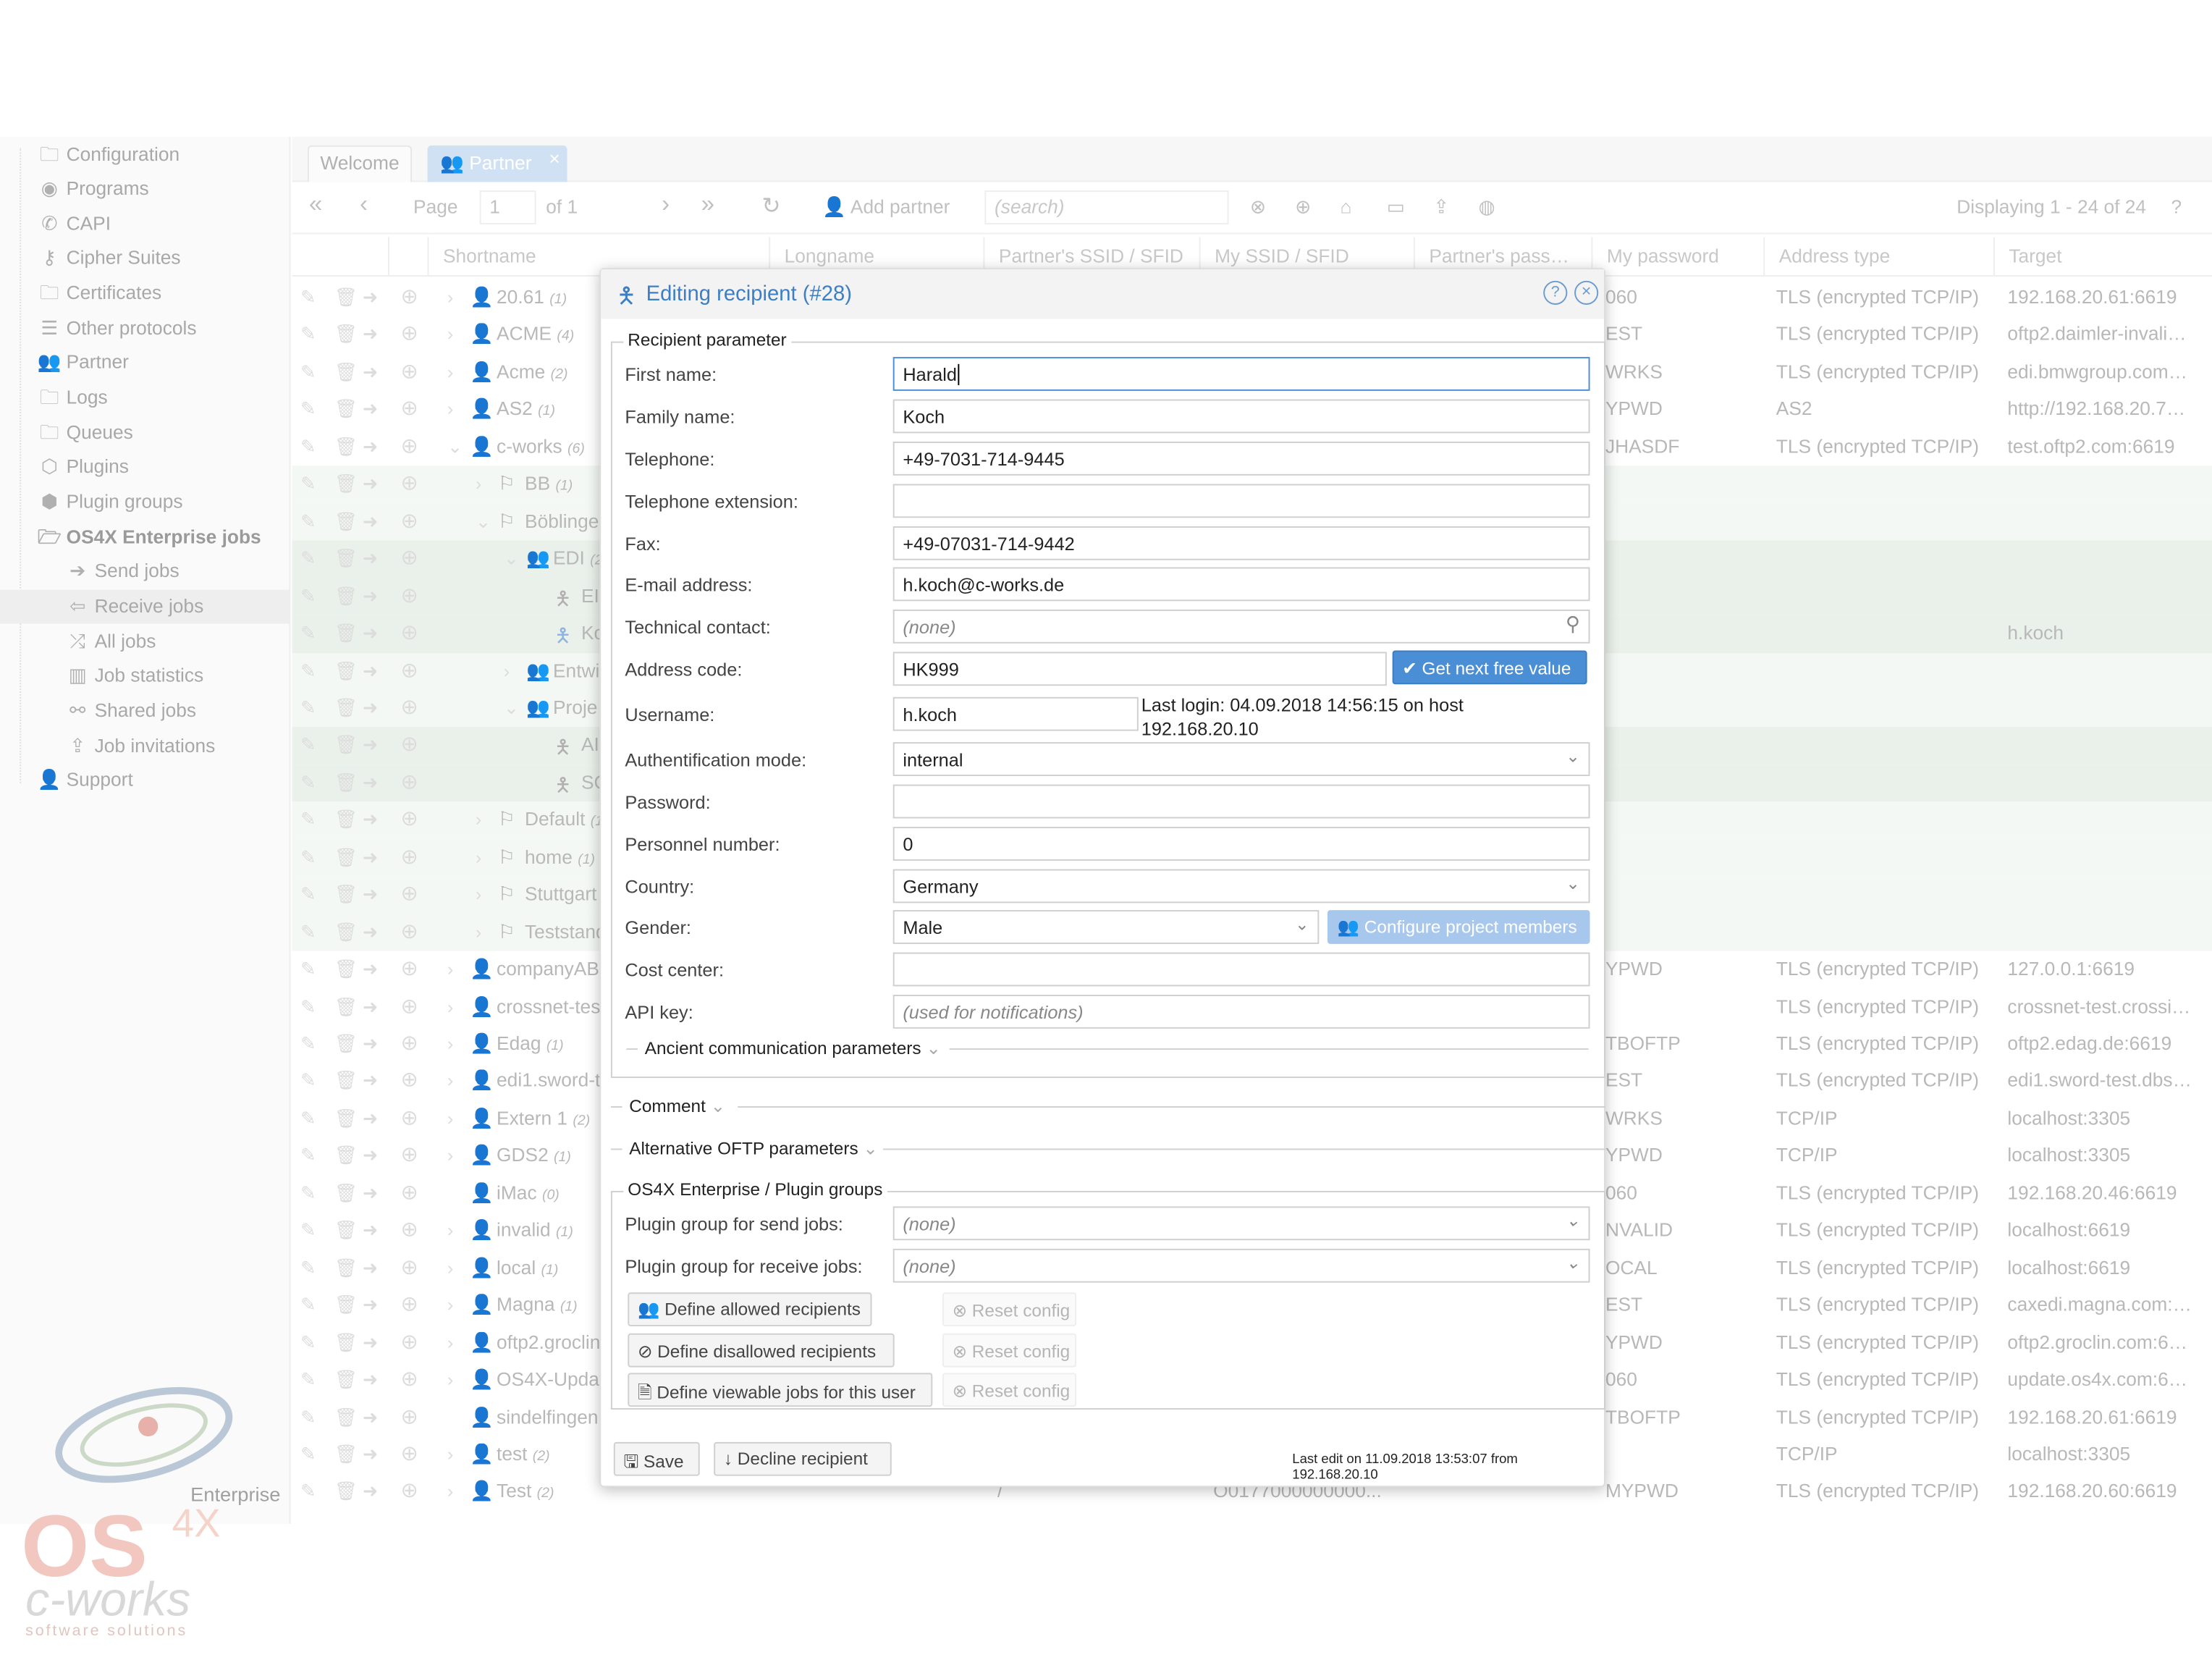 This screenshot has height=1668, width=2212. I want to click on page-input: 1, so click(508, 207).